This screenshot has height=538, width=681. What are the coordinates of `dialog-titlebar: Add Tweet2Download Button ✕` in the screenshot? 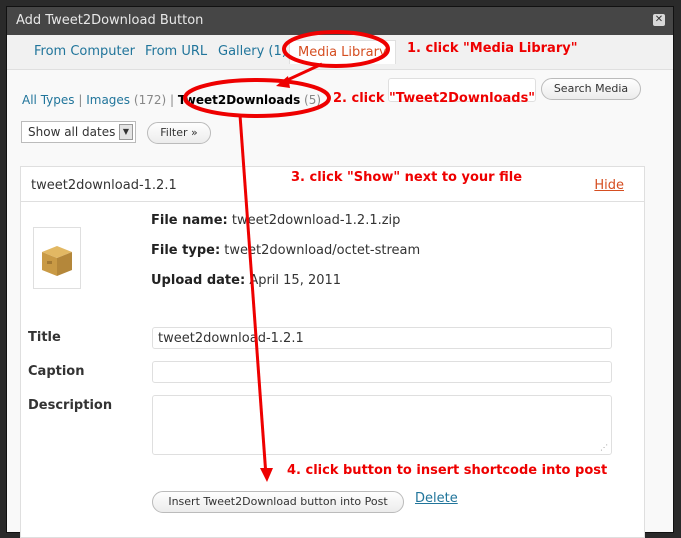 It's located at (340, 21).